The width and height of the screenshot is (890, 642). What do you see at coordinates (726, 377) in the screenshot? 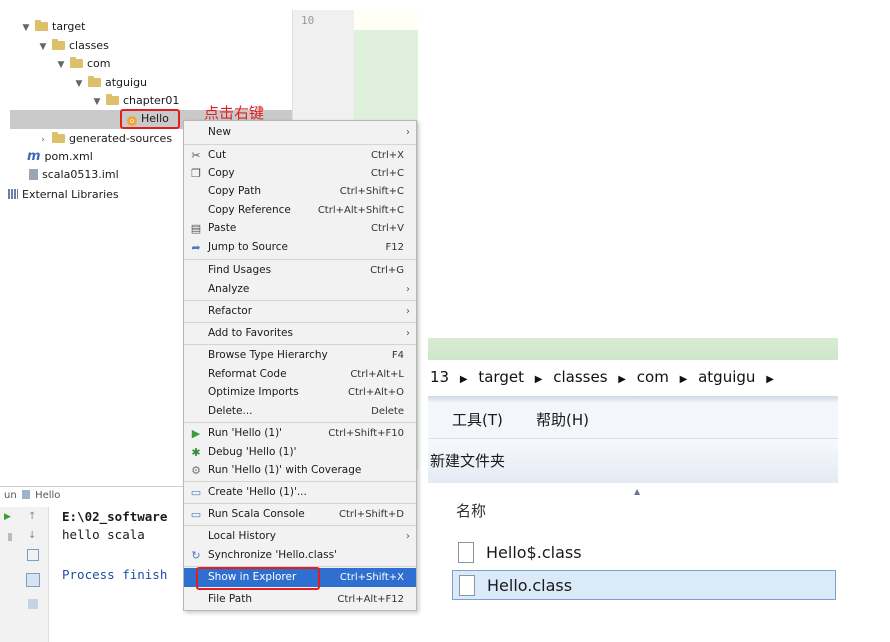
I see `breadcrumb-4: atguigu` at bounding box center [726, 377].